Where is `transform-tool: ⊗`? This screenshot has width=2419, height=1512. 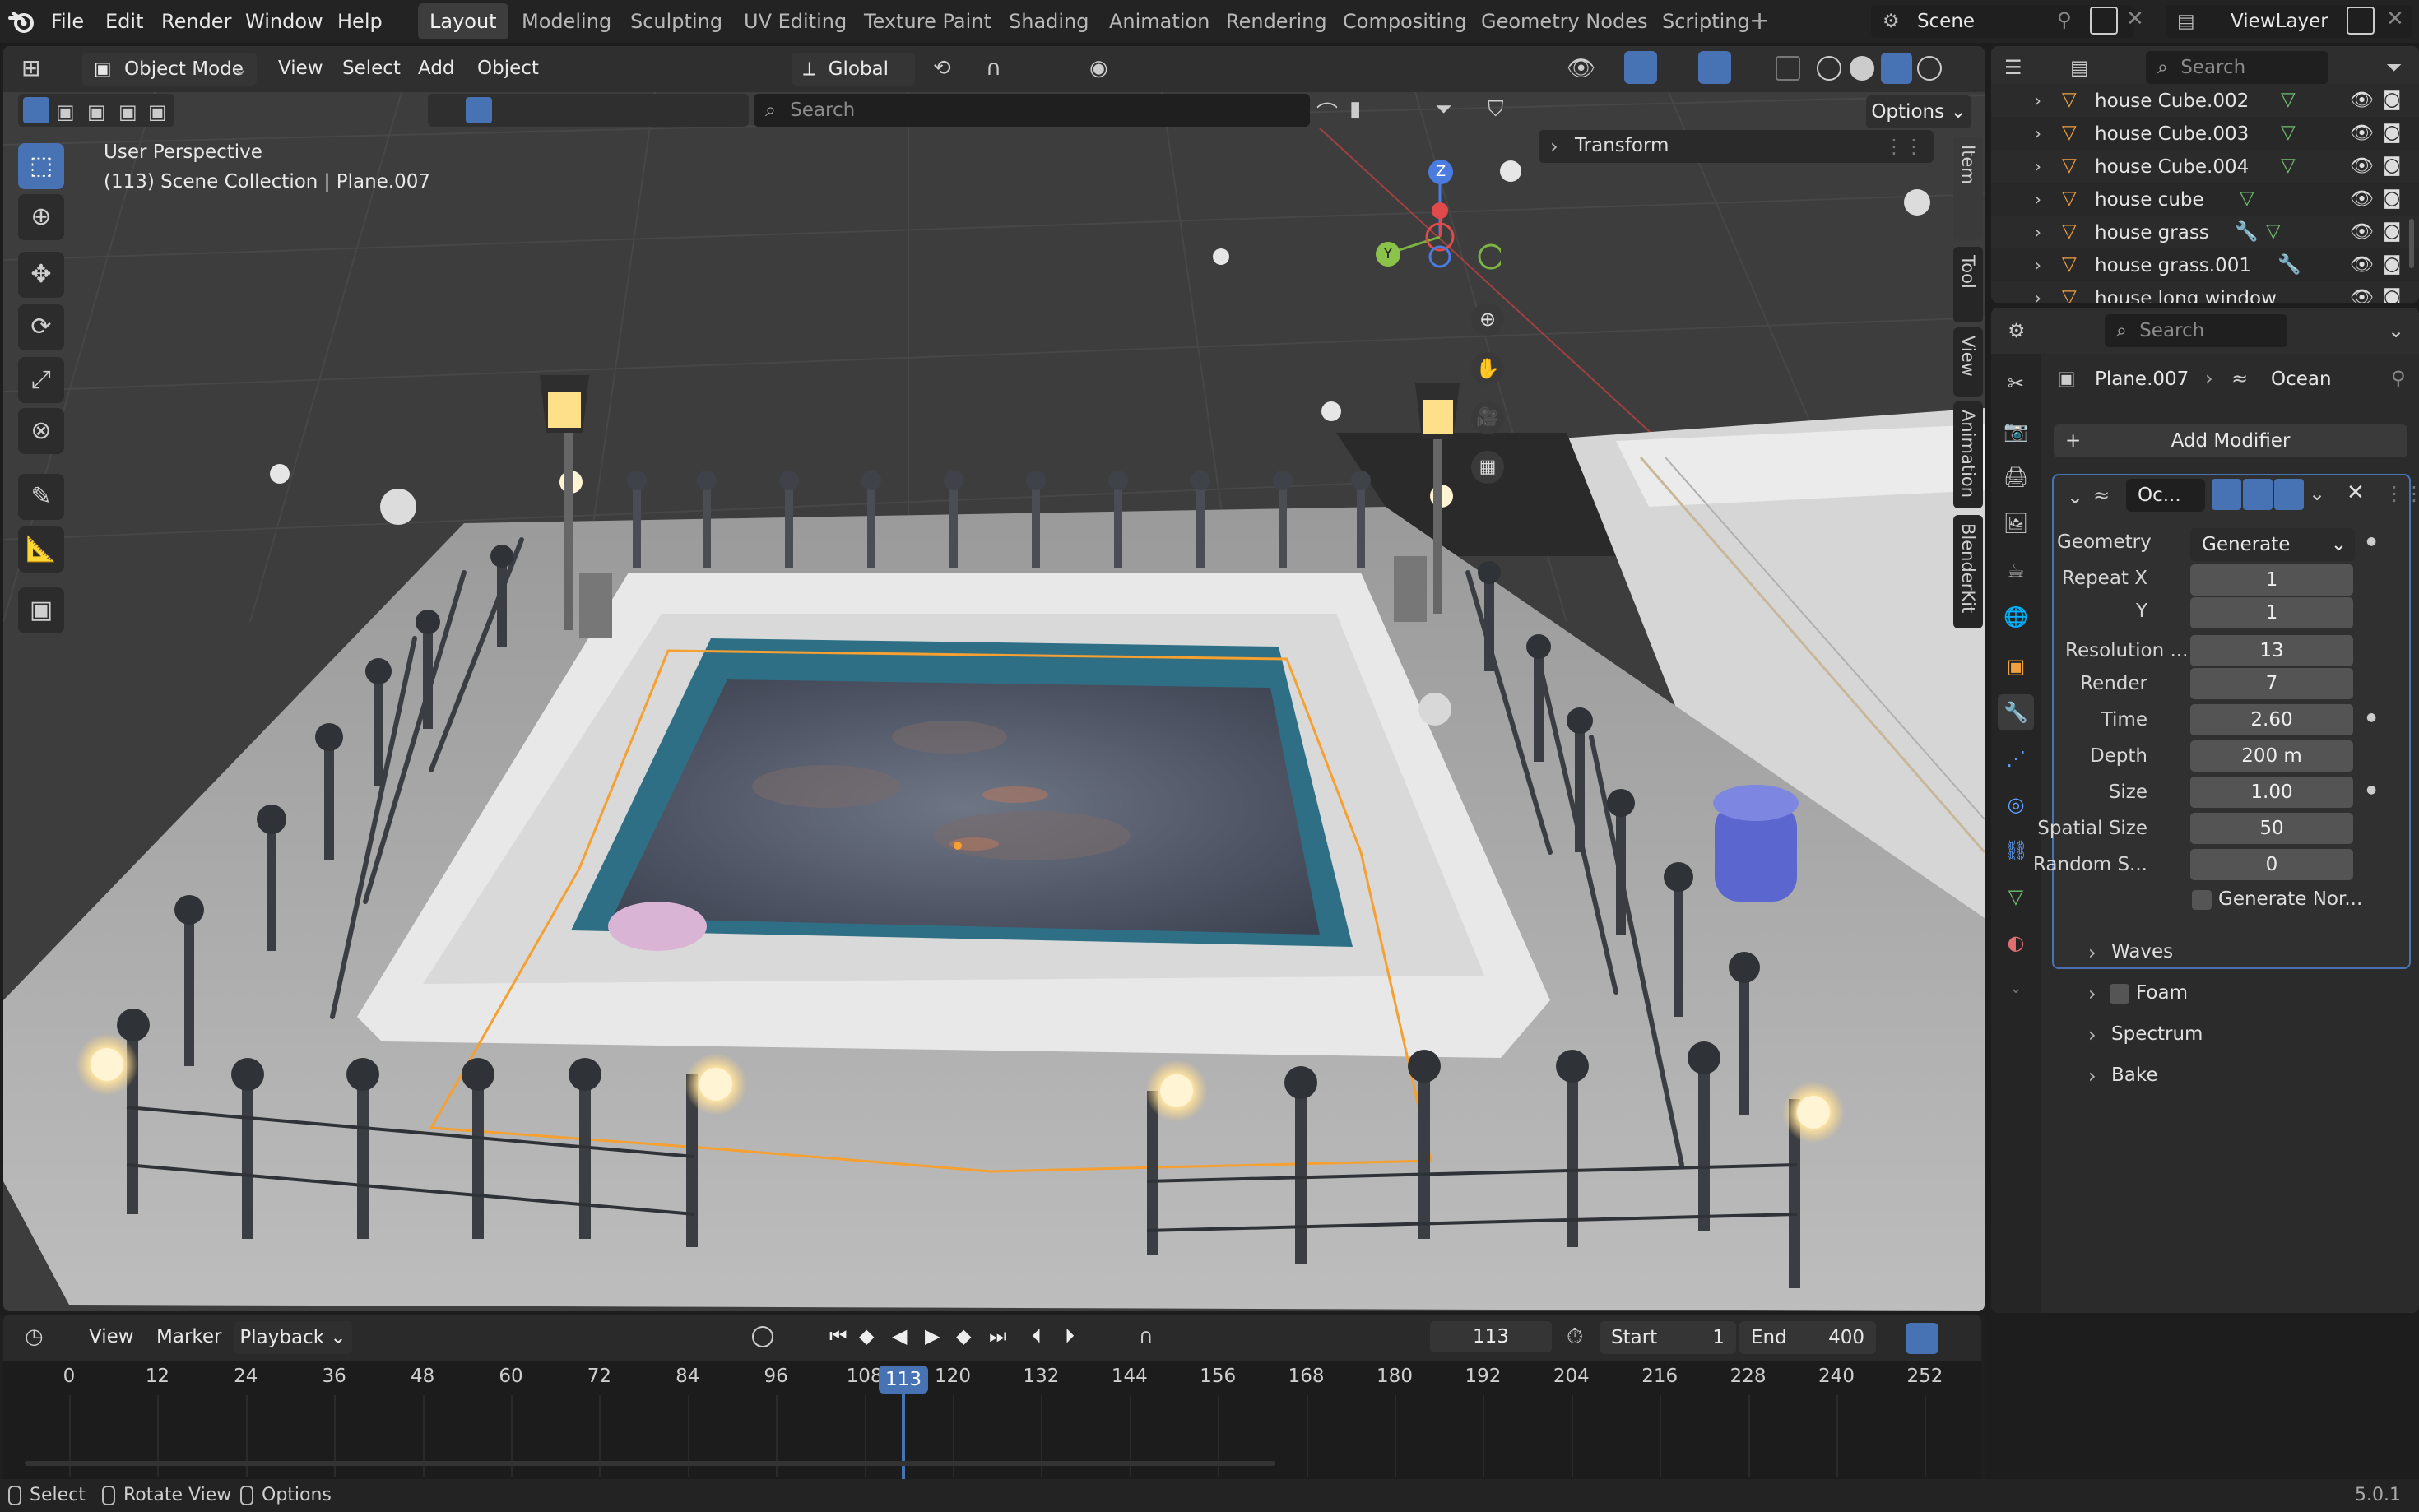 transform-tool: ⊗ is located at coordinates (41, 431).